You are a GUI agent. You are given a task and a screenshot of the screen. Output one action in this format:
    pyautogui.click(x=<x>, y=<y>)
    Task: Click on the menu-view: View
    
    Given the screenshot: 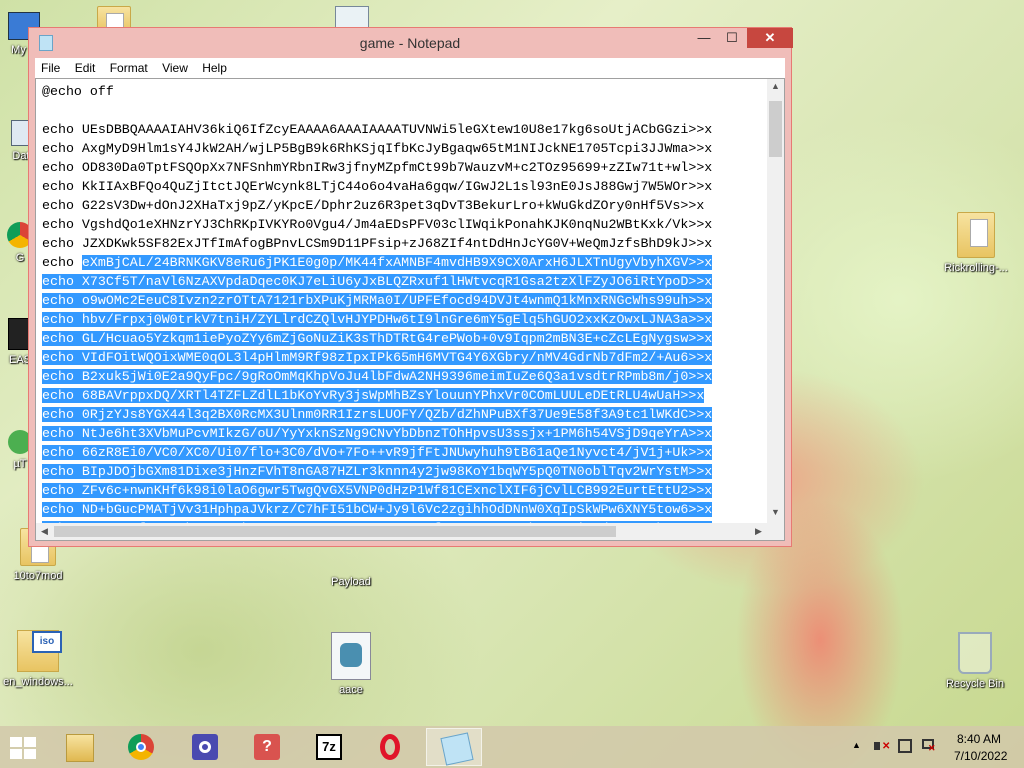 What is the action you would take?
    pyautogui.click(x=174, y=66)
    